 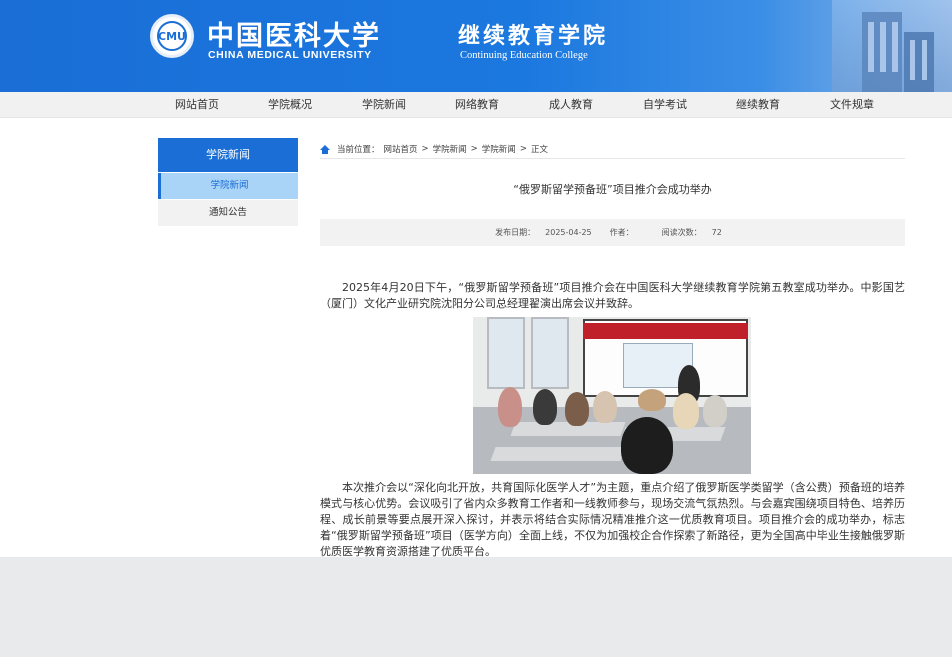 What do you see at coordinates (681, 232) in the screenshot?
I see `meta-views-label: 阅读次数：` at bounding box center [681, 232].